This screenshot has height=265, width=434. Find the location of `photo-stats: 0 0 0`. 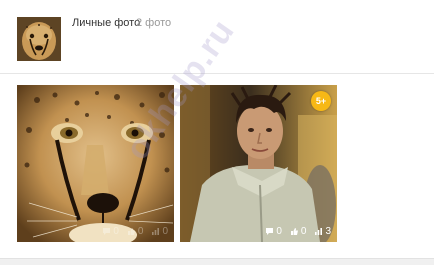

photo-stats: 0 0 0 is located at coordinates (135, 231).